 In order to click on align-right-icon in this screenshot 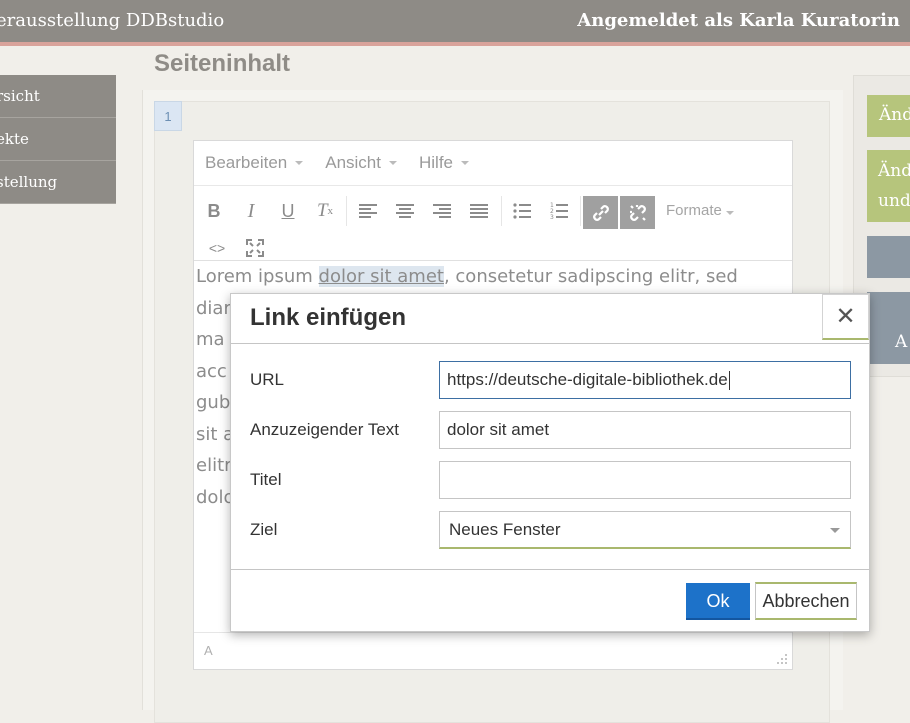, I will do `click(442, 211)`.